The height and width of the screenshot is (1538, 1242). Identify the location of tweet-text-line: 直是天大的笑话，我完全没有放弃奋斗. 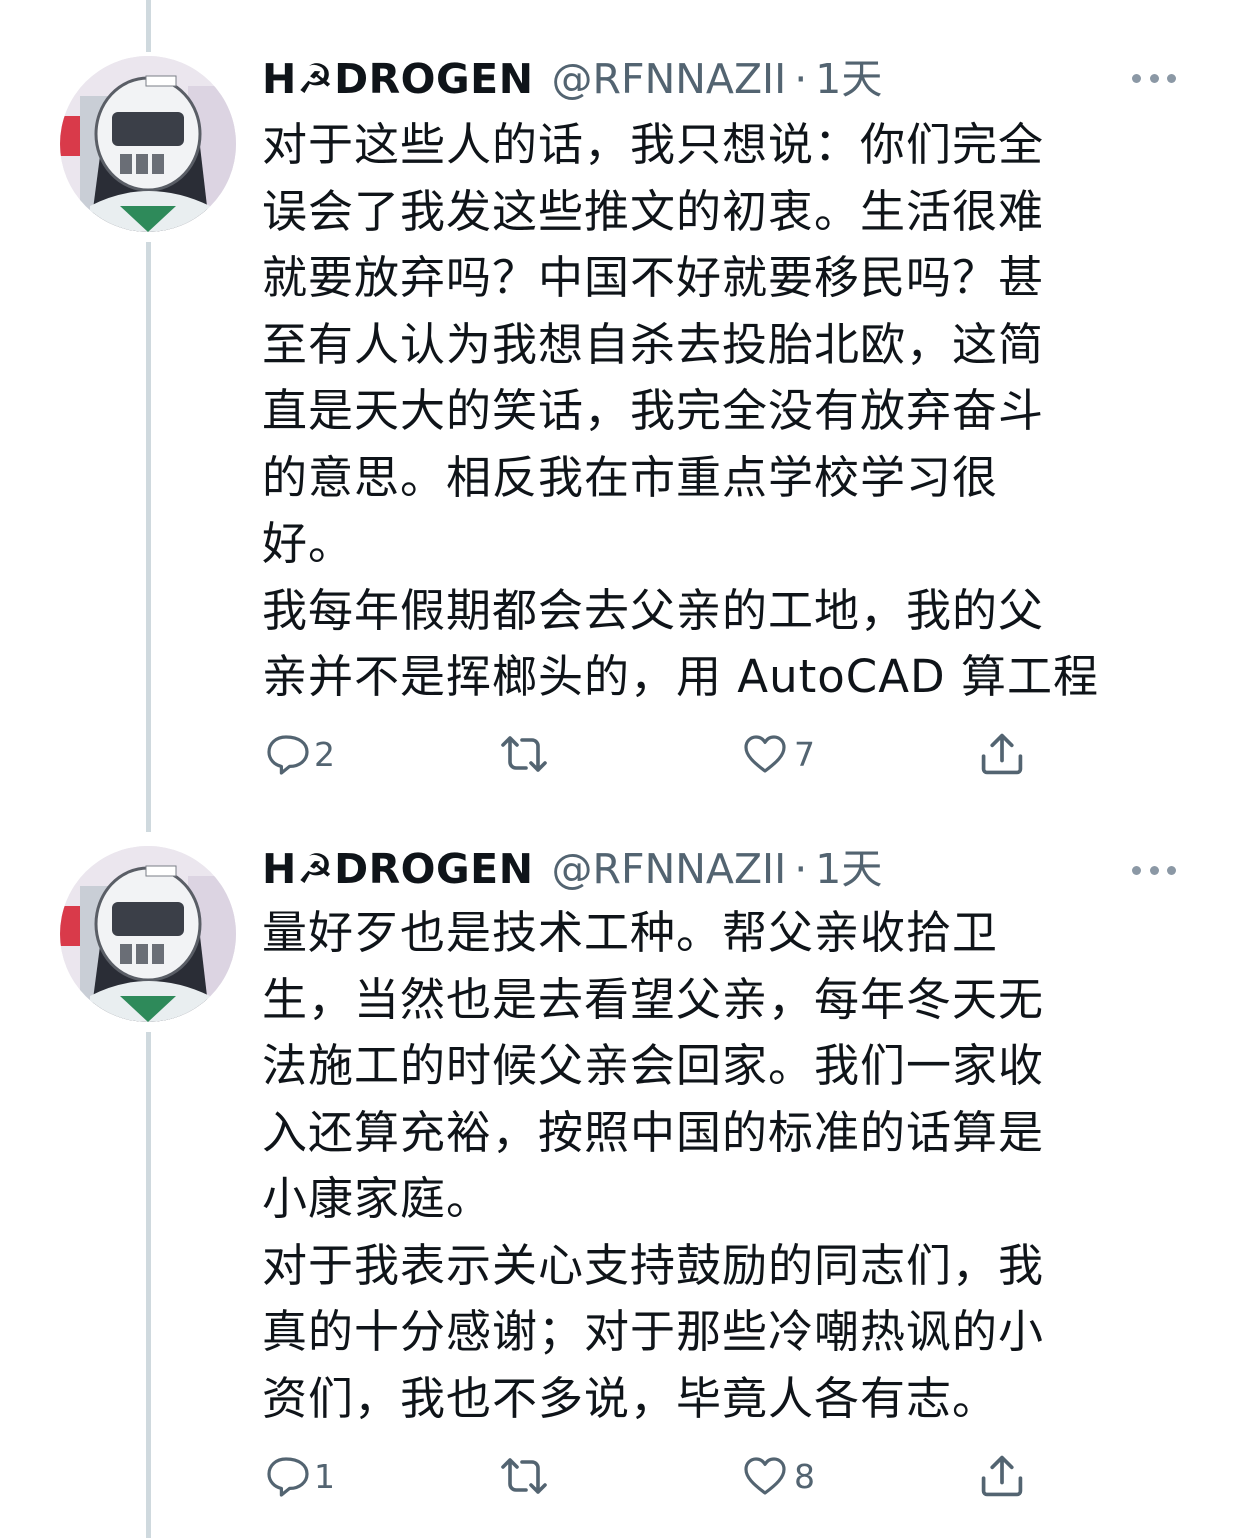
(653, 410).